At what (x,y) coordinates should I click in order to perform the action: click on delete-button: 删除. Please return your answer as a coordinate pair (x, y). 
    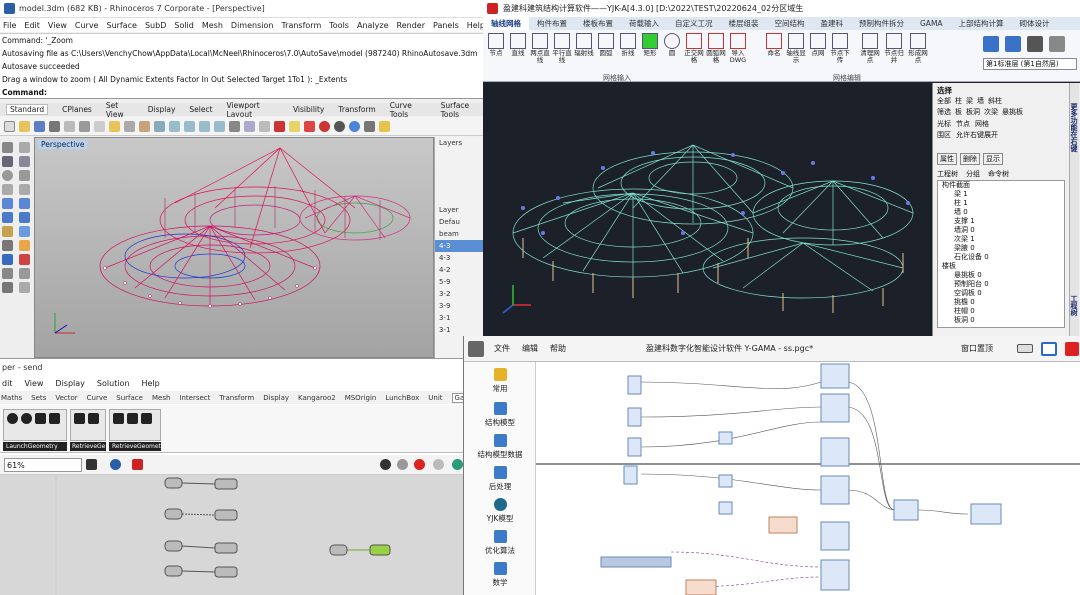
    Looking at the image, I should click on (970, 159).